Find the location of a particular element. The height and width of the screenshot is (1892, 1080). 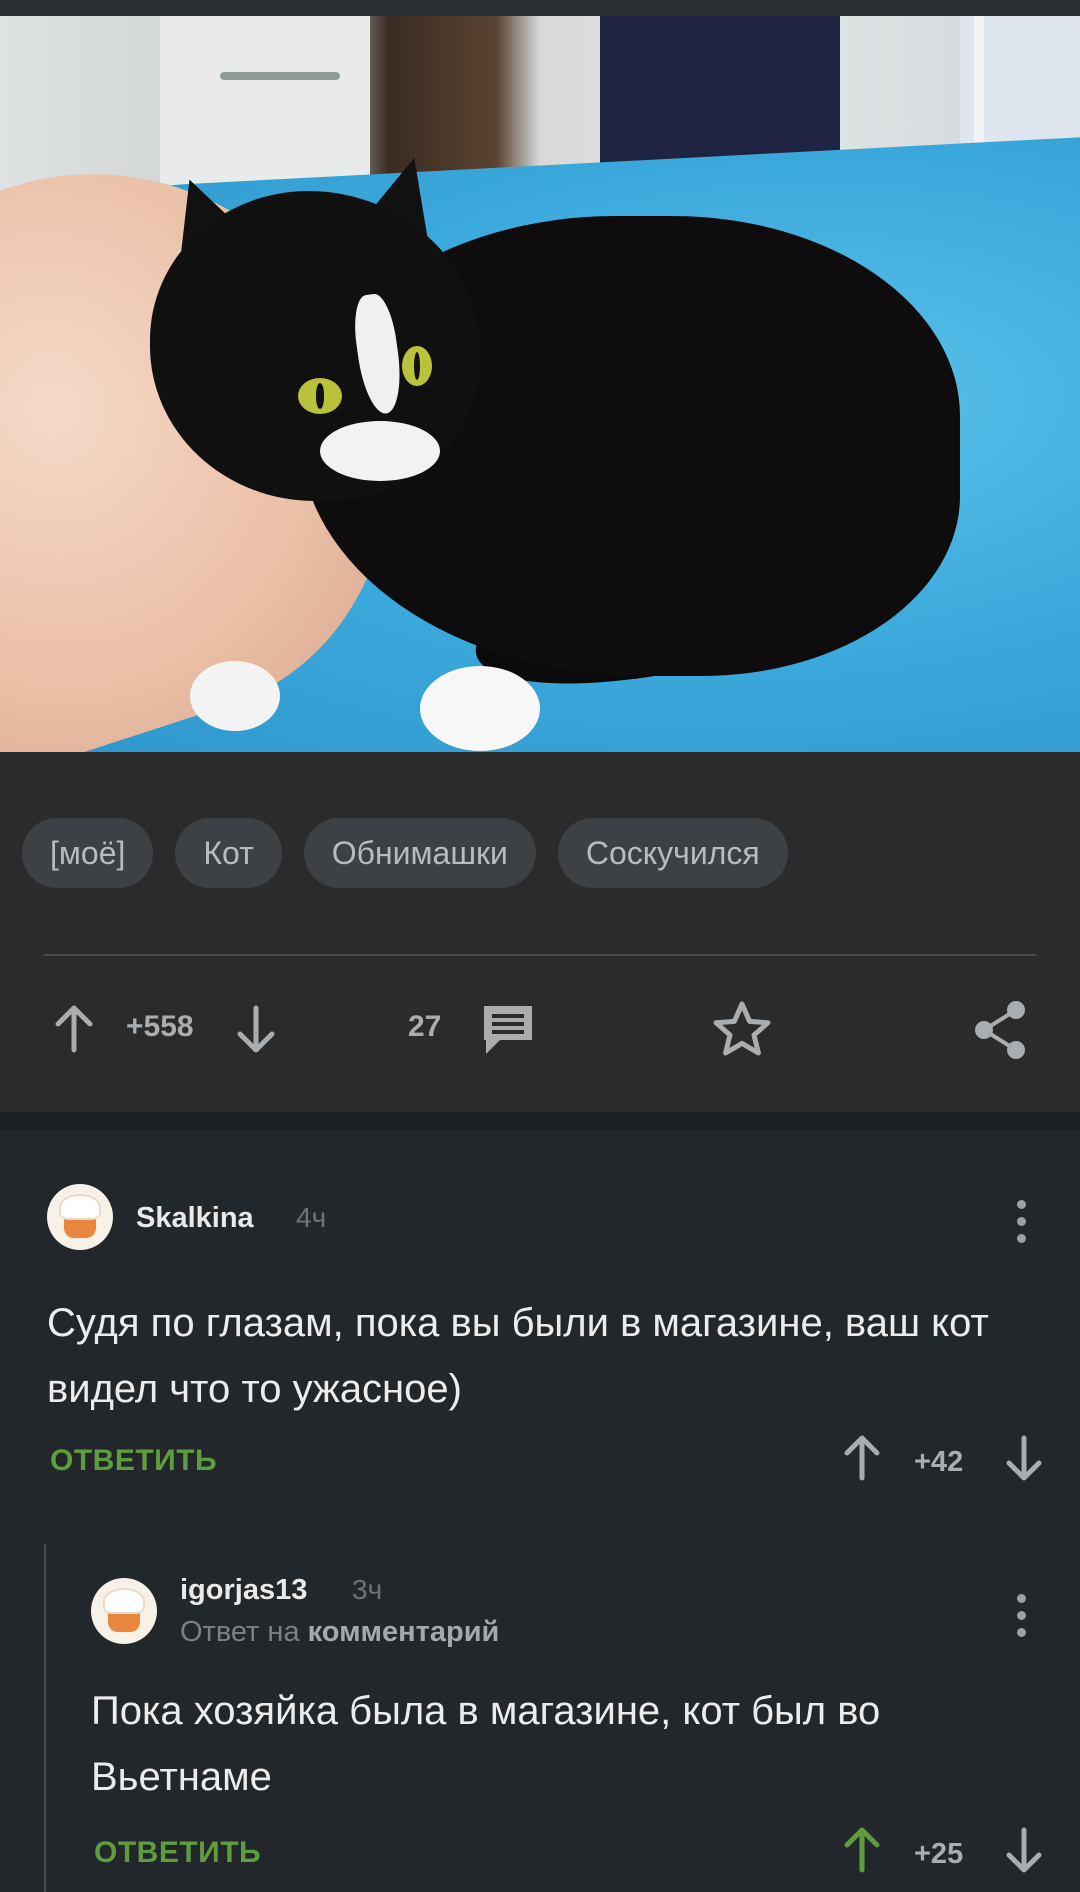

comments-icon is located at coordinates (508, 1030).